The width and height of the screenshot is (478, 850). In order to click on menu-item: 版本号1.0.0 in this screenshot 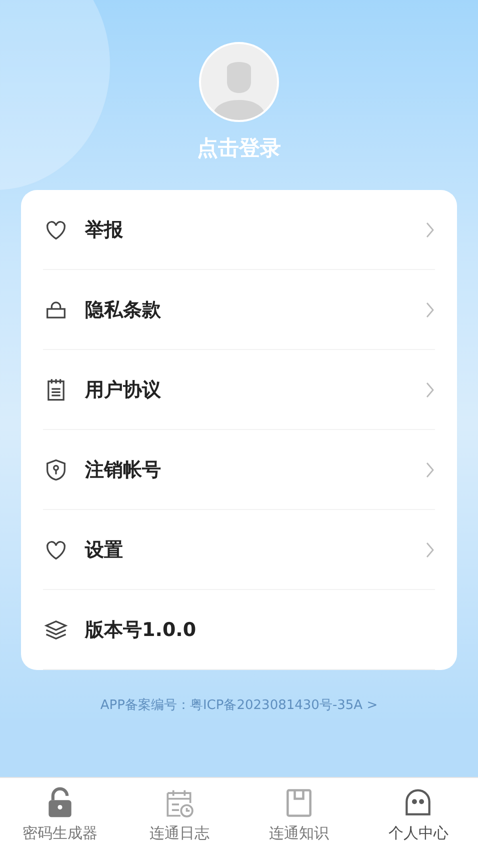, I will do `click(260, 629)`.